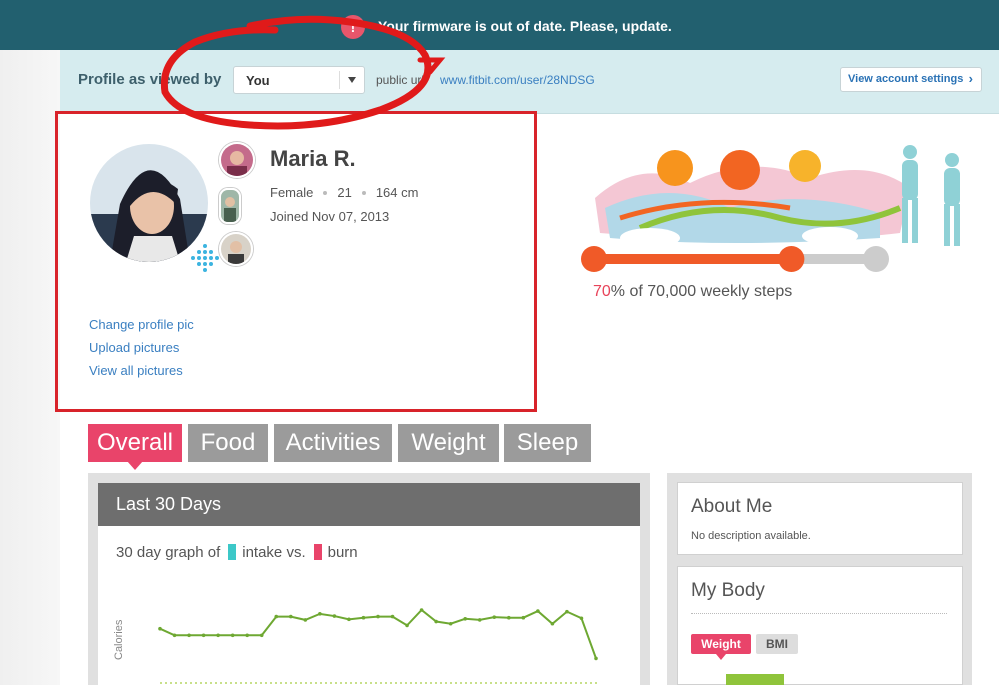 This screenshot has width=999, height=685. I want to click on steps-percent: 70, so click(602, 291).